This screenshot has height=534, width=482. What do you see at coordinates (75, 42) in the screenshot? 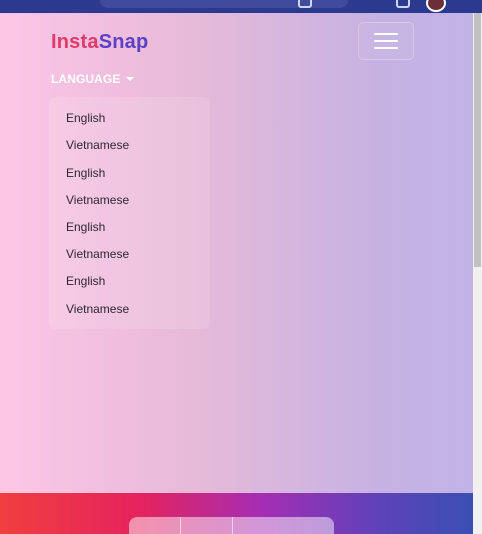
I see `brand-part-1: Insta` at bounding box center [75, 42].